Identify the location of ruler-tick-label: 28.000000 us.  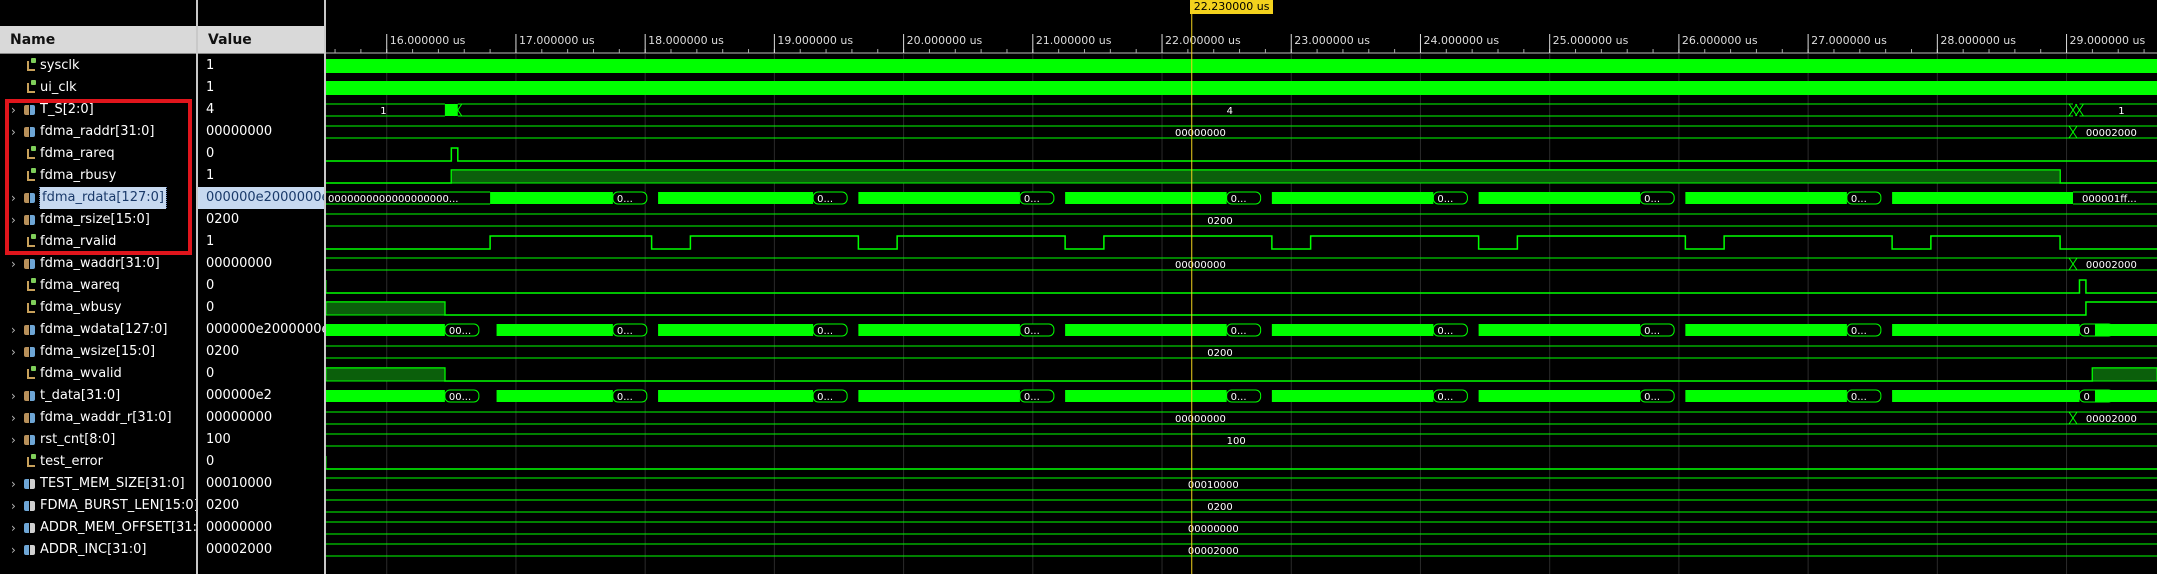
(1978, 40).